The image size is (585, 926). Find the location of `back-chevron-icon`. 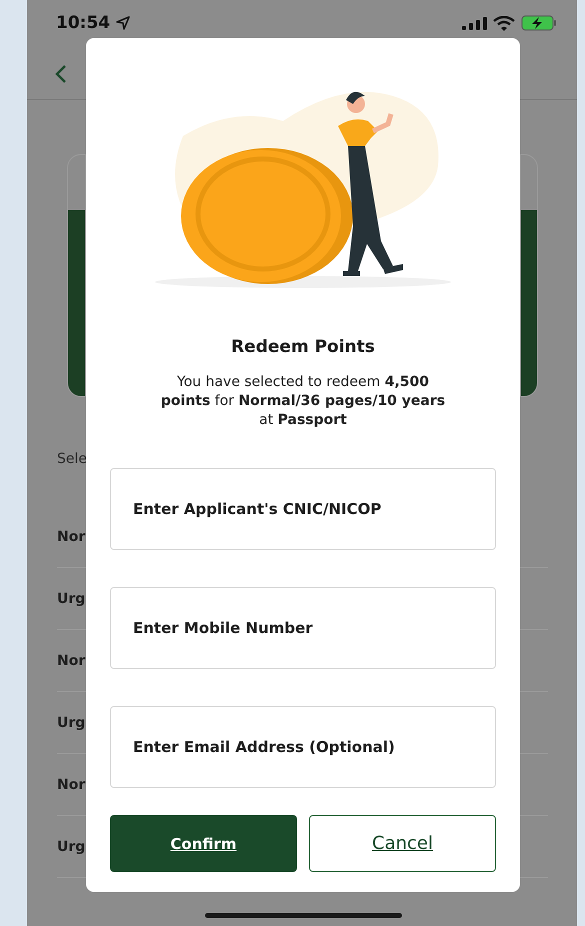

back-chevron-icon is located at coordinates (61, 74).